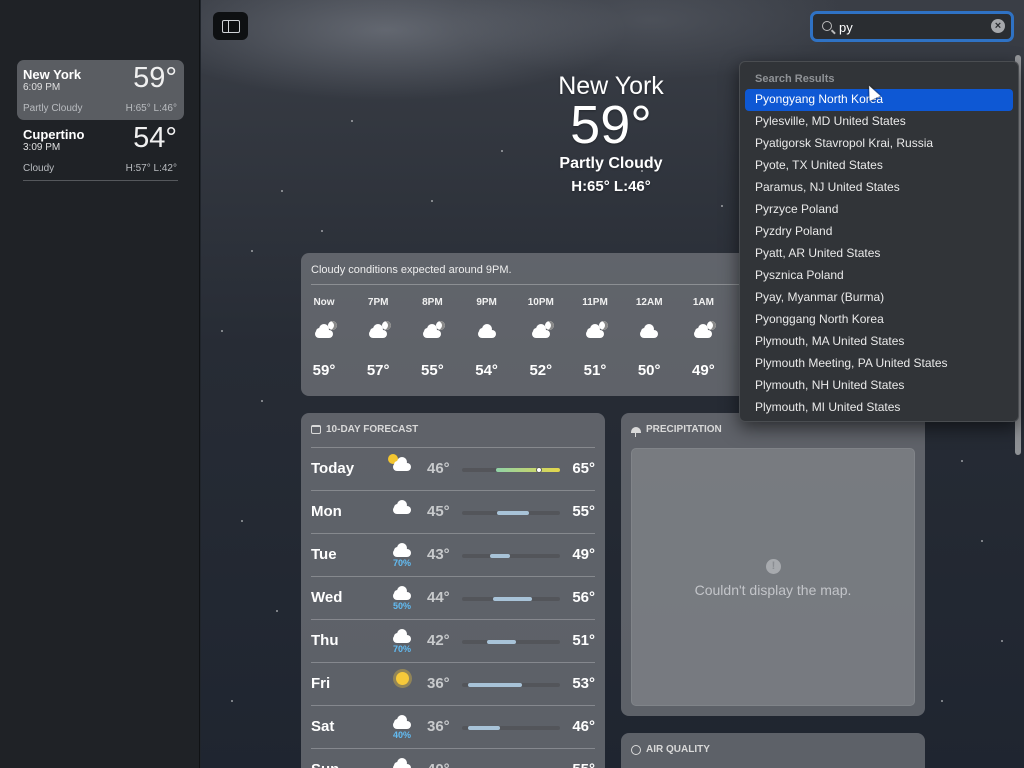  Describe the element at coordinates (649, 370) in the screenshot. I see `hour-temp: 50°` at that location.